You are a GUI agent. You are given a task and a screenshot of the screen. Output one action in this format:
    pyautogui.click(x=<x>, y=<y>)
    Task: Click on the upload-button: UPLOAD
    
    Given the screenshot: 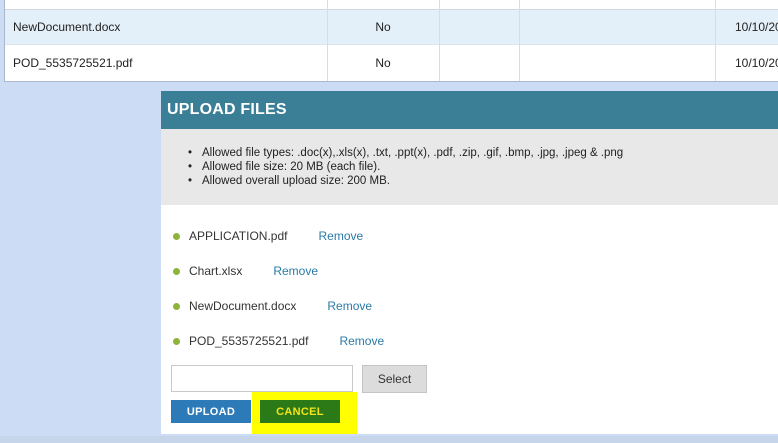 What is the action you would take?
    pyautogui.click(x=211, y=411)
    